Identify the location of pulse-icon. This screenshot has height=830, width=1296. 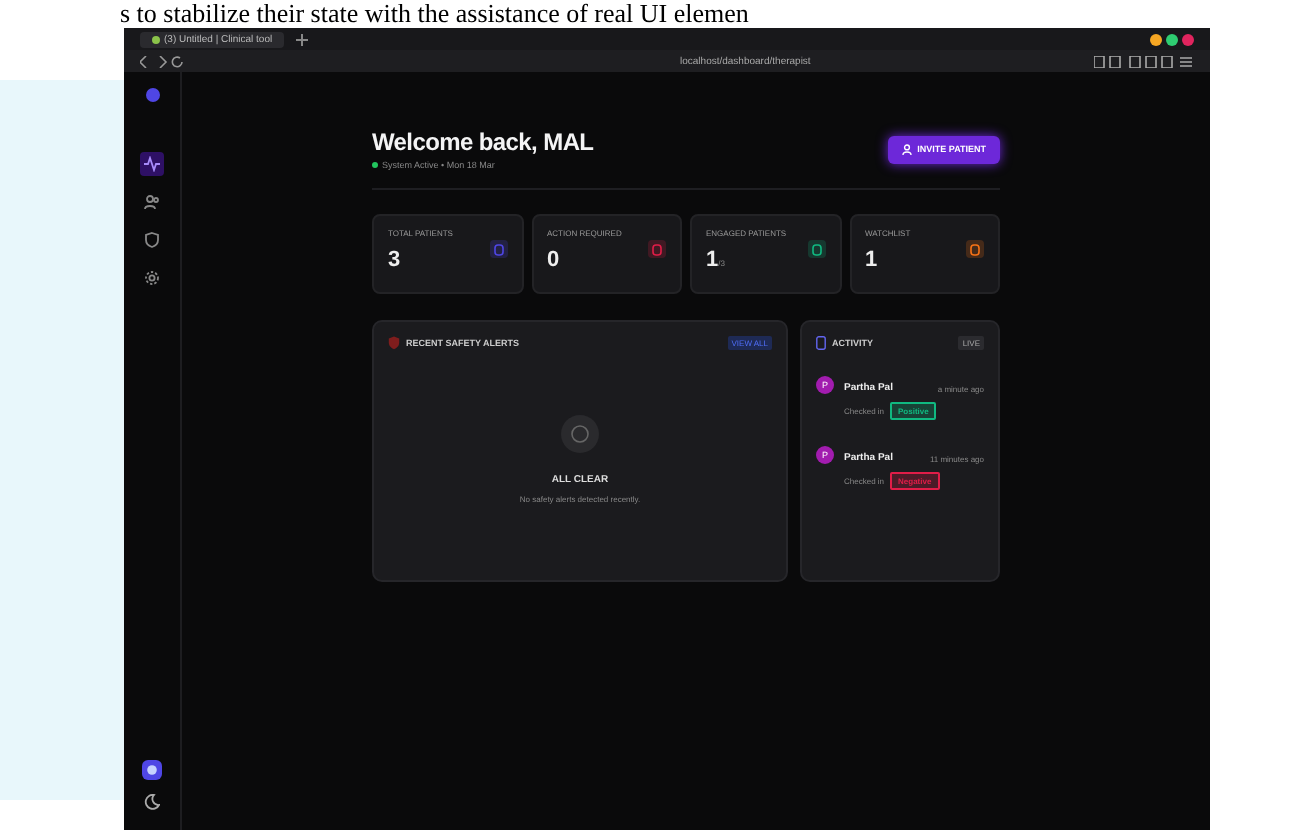
(152, 164).